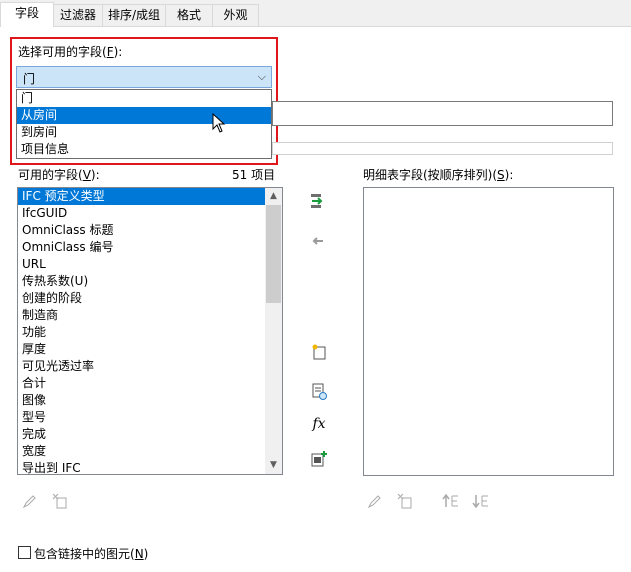 The image size is (631, 572). I want to click on hidden-thin-field, so click(442, 148).